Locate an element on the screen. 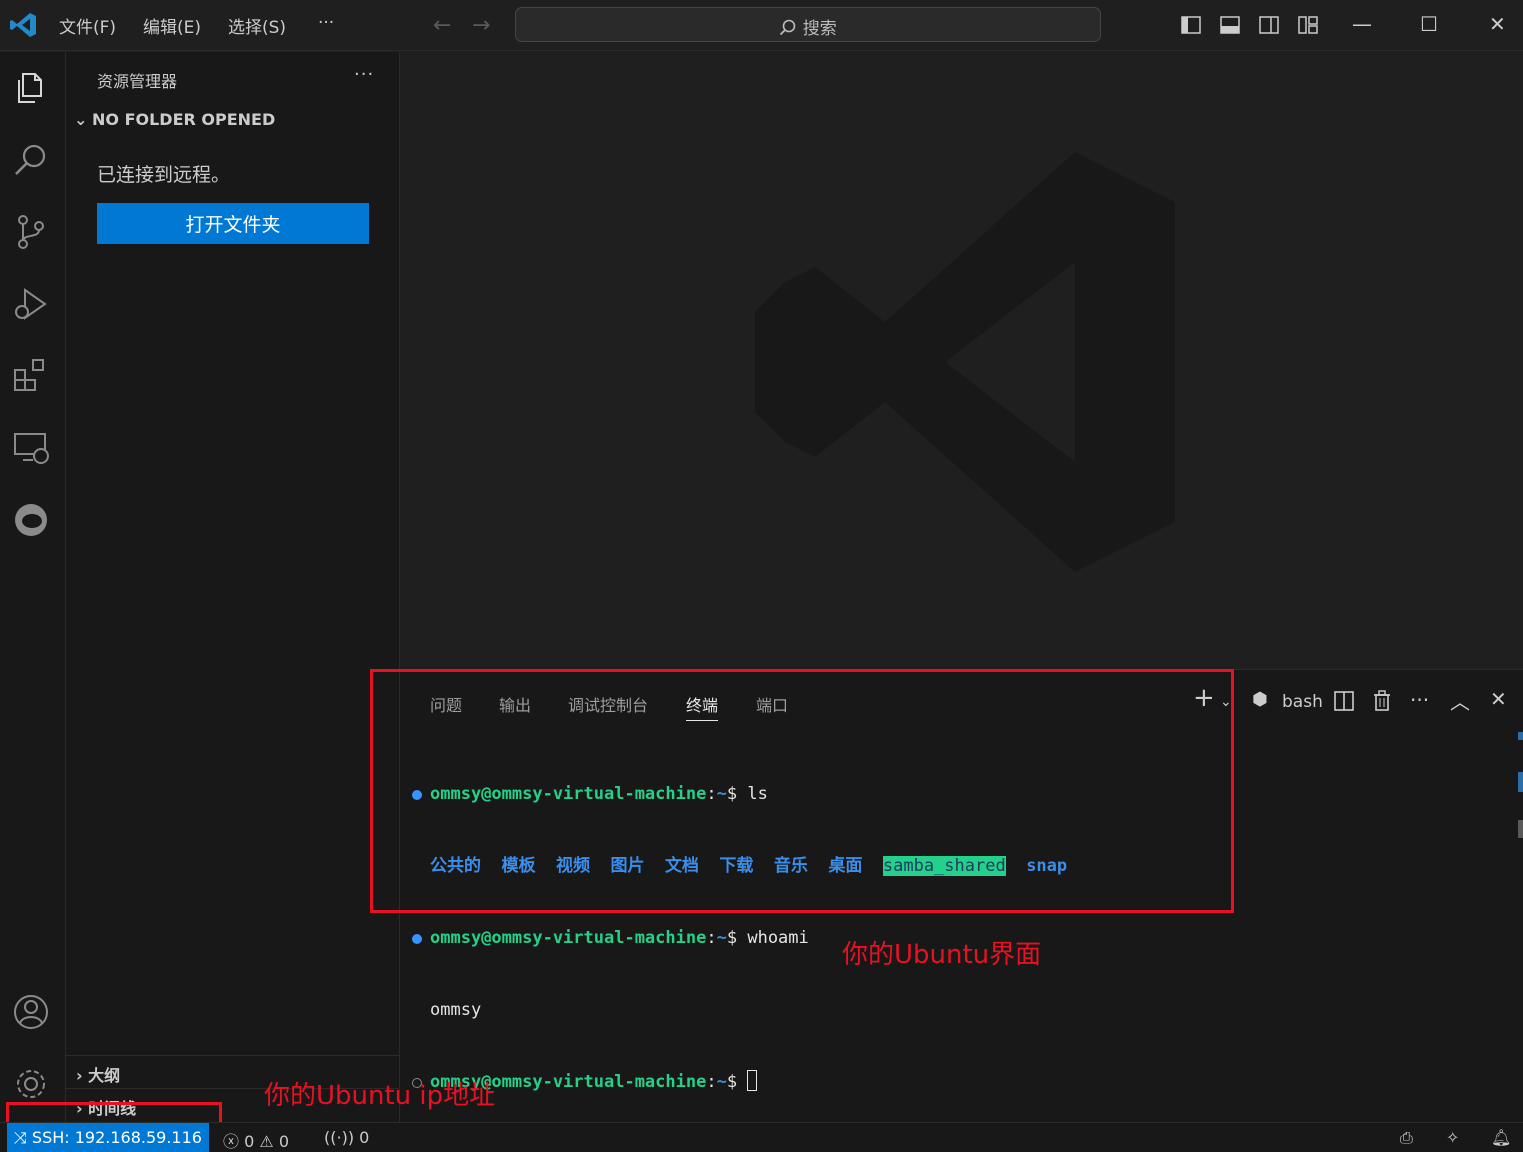  annotation-box-terminal is located at coordinates (802, 791).